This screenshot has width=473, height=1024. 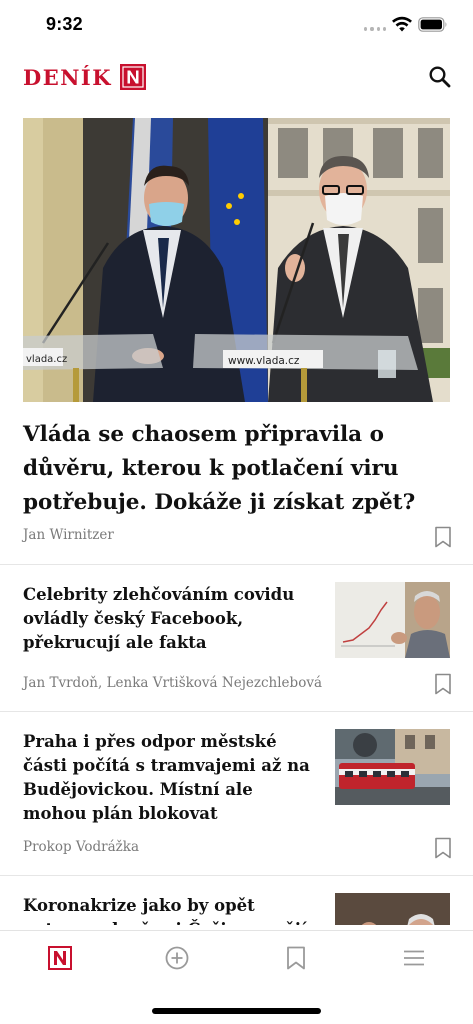 What do you see at coordinates (236, 25) in the screenshot?
I see `status-bar: 9:32` at bounding box center [236, 25].